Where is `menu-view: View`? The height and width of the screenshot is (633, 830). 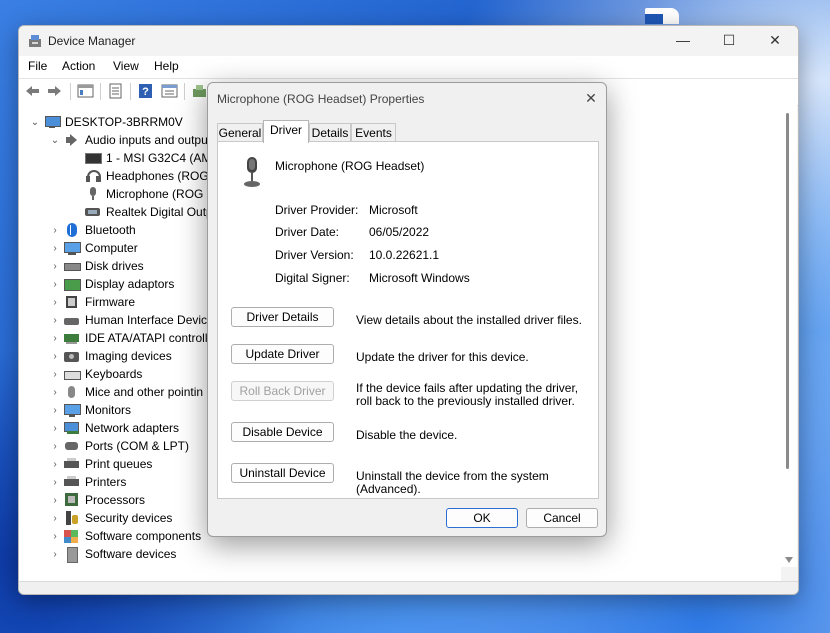
menu-view: View is located at coordinates (126, 66).